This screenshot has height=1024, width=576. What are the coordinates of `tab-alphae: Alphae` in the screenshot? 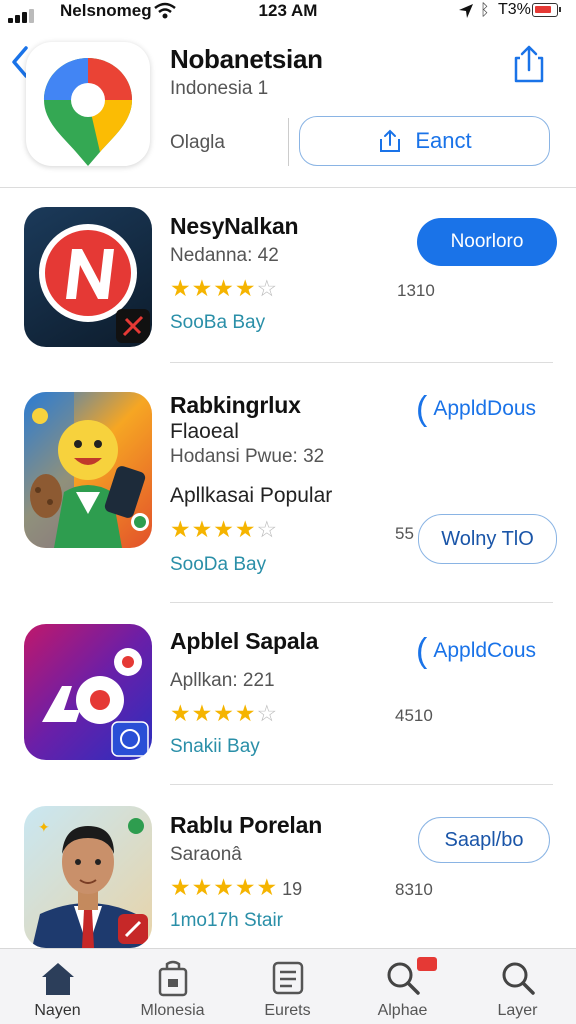 It's located at (402, 986).